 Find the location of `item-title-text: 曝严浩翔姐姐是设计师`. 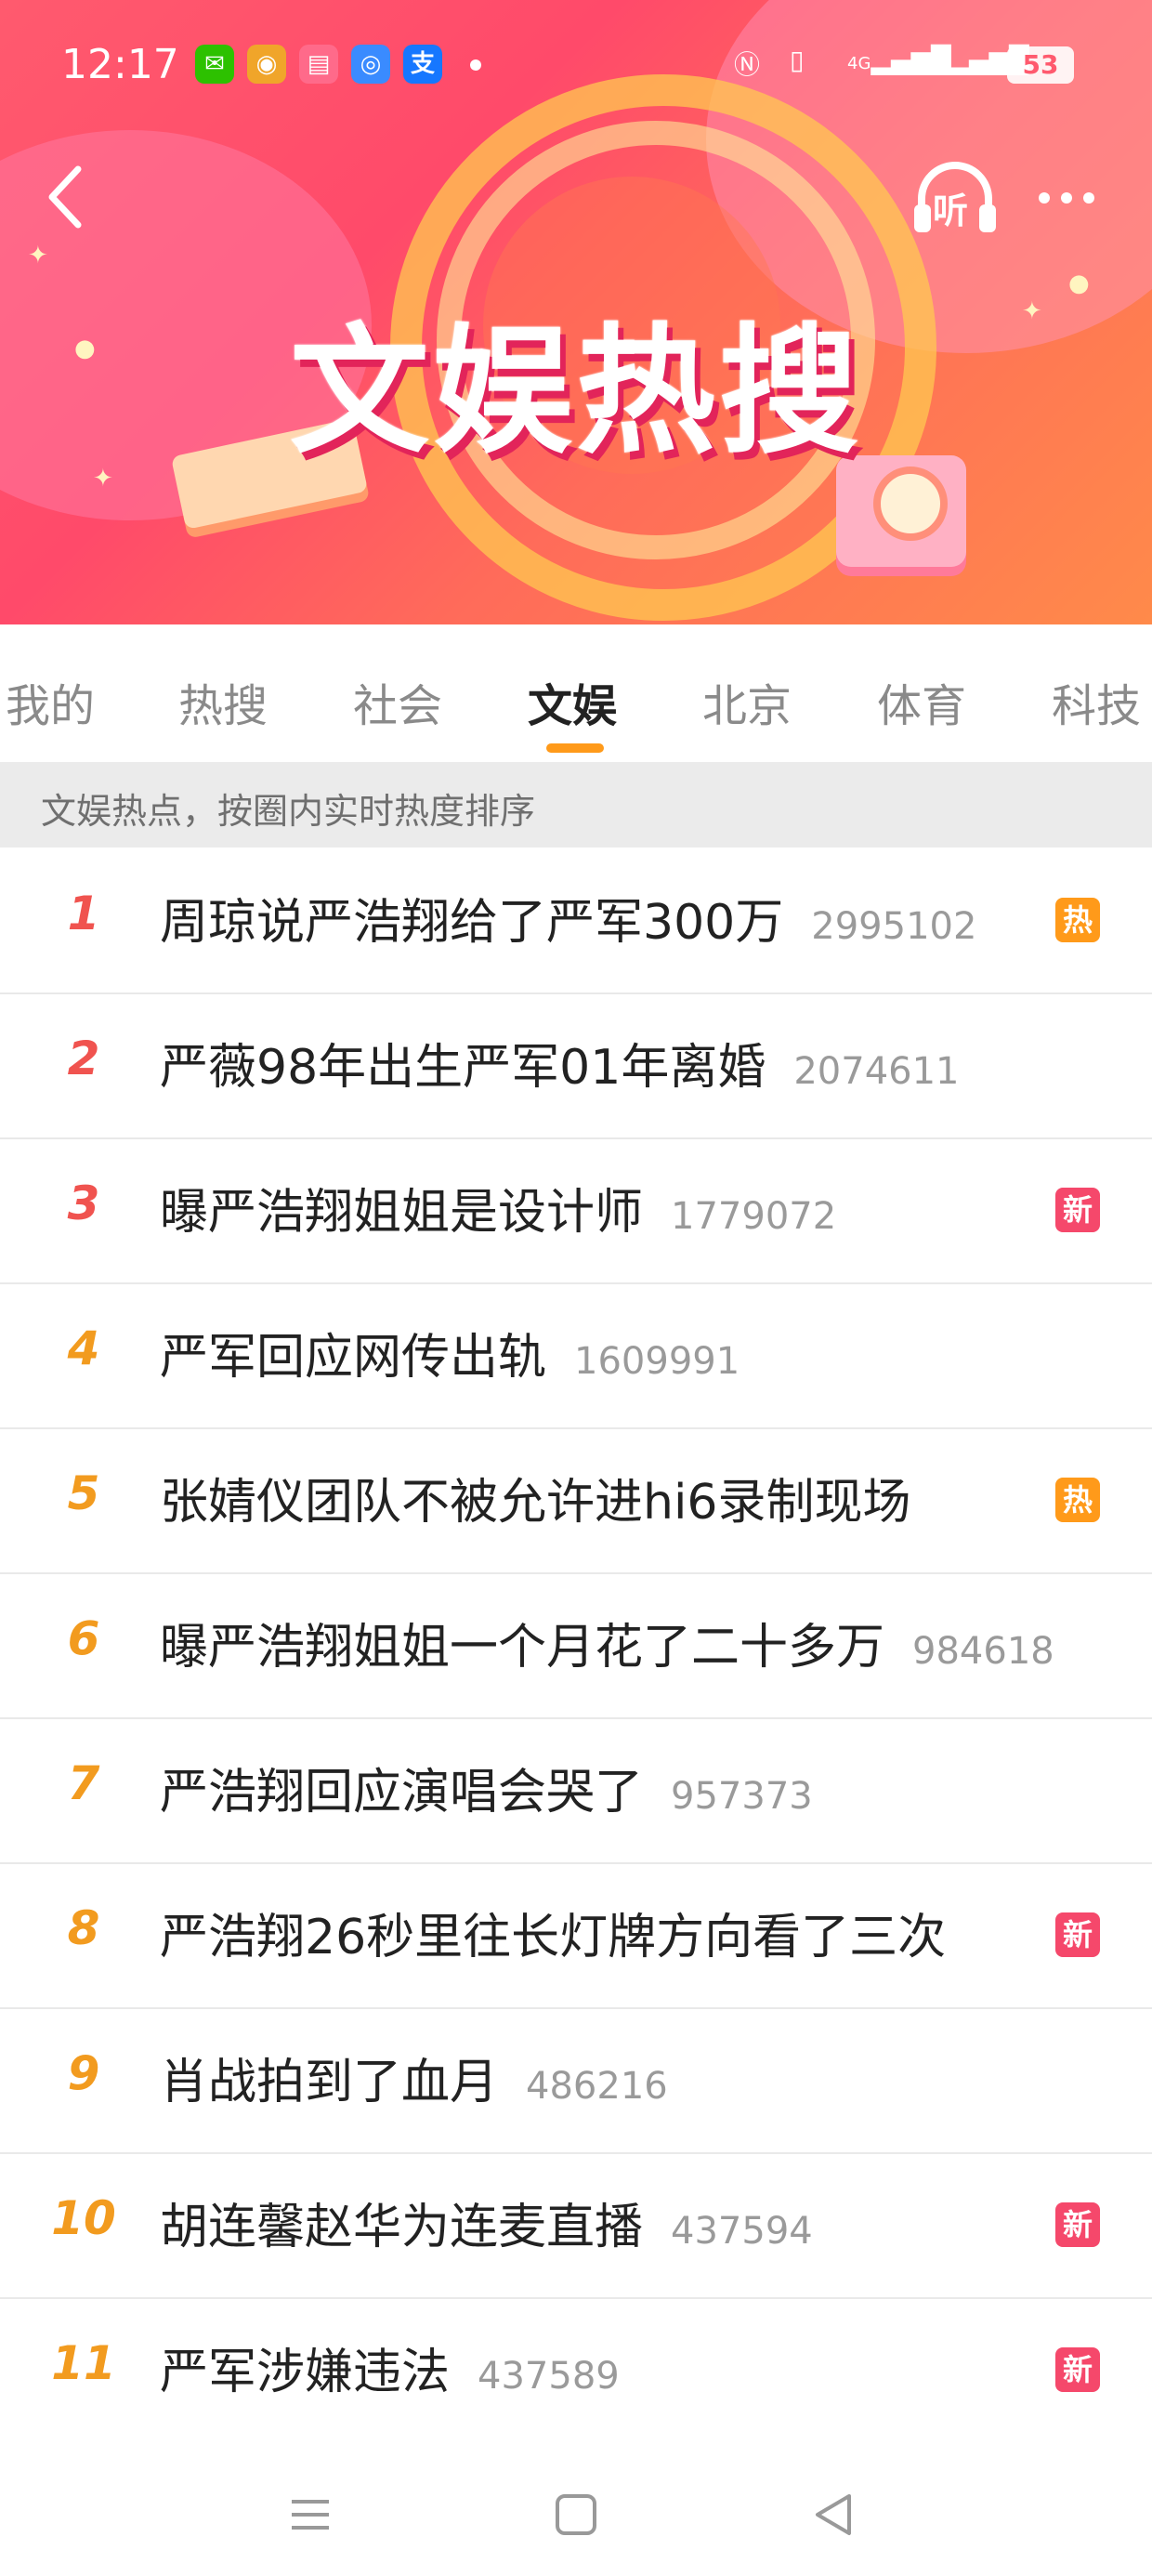

item-title-text: 曝严浩翔姐姐是设计师 is located at coordinates (402, 1213).